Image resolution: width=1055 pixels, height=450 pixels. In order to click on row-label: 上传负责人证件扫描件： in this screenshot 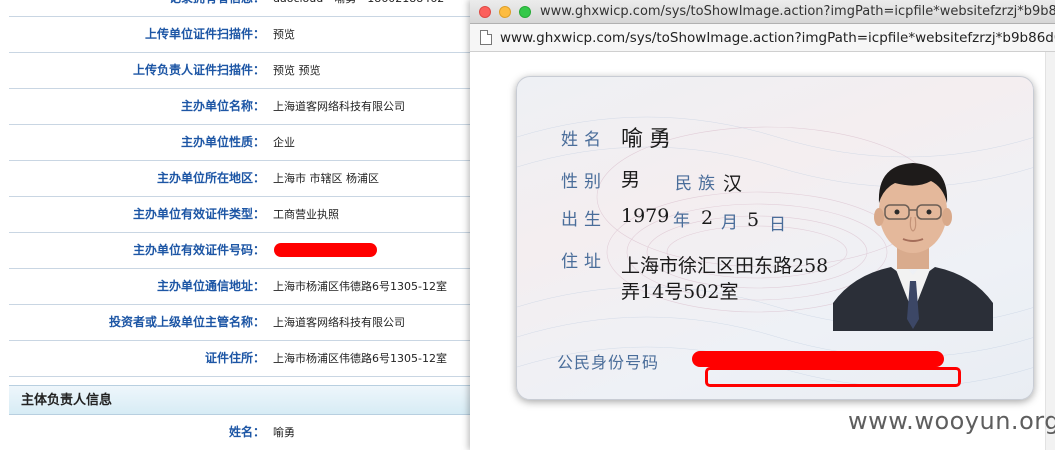, I will do `click(198, 70)`.